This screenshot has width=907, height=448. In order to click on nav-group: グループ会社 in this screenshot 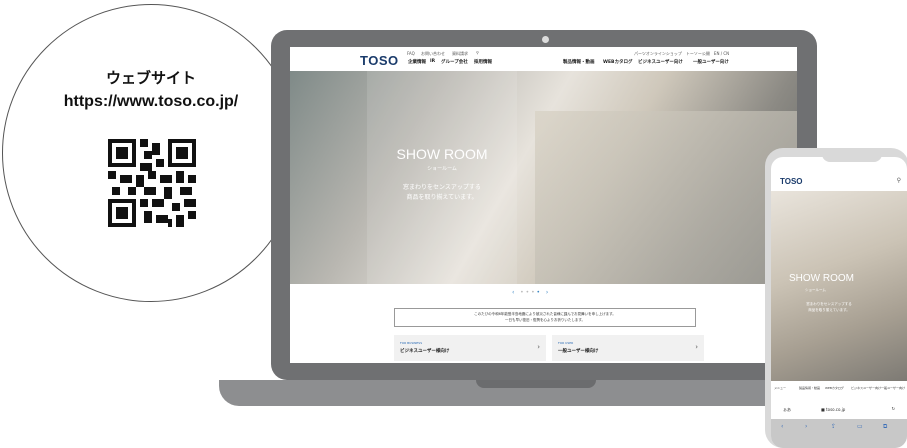, I will do `click(454, 62)`.